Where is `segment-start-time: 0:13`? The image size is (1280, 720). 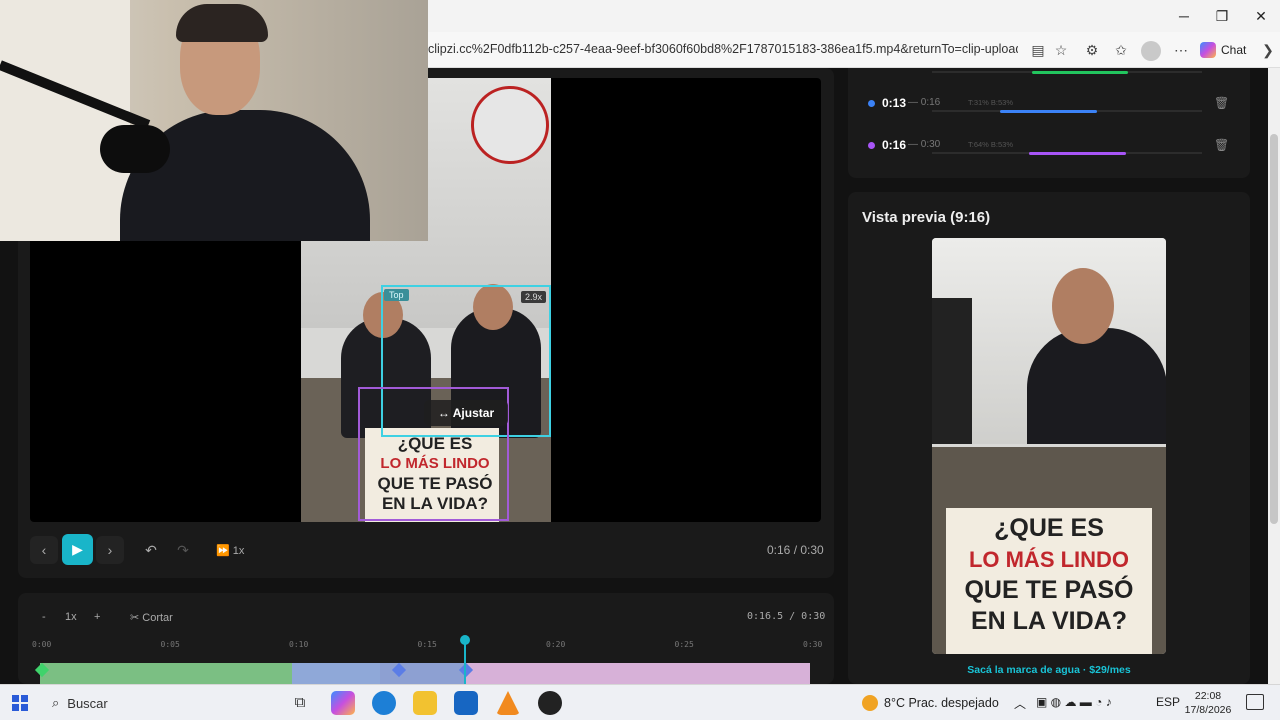 segment-start-time: 0:13 is located at coordinates (894, 103).